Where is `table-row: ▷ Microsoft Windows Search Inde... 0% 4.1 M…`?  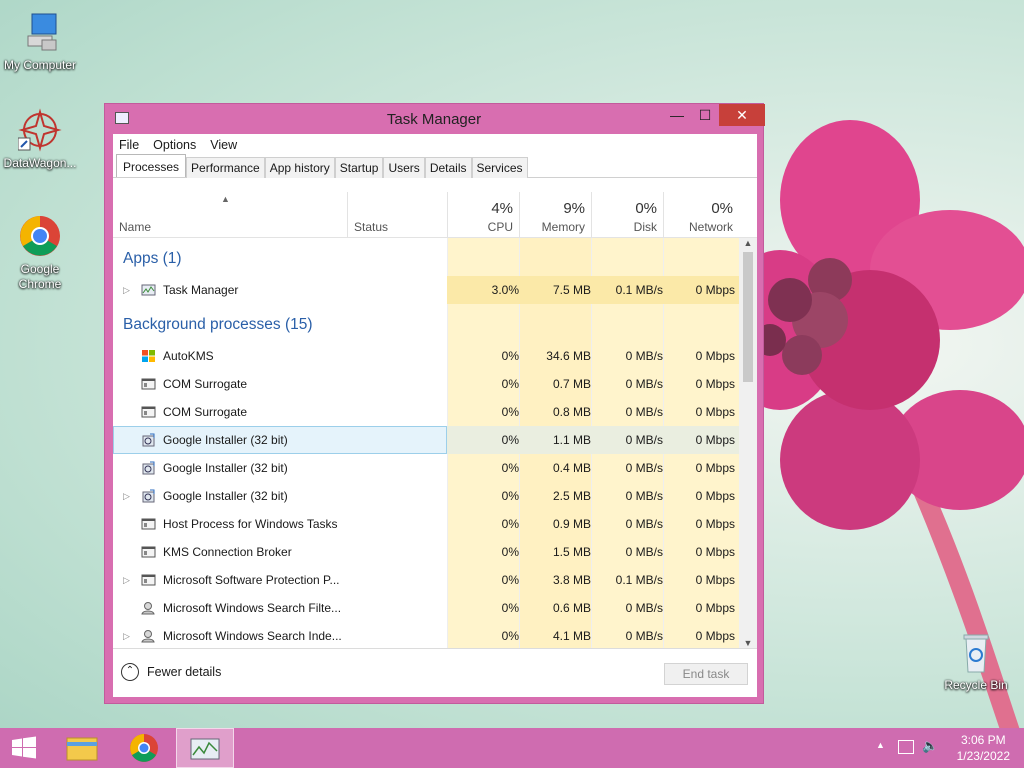
table-row: ▷ Microsoft Windows Search Inde... 0% 4.1 M… is located at coordinates (426, 635).